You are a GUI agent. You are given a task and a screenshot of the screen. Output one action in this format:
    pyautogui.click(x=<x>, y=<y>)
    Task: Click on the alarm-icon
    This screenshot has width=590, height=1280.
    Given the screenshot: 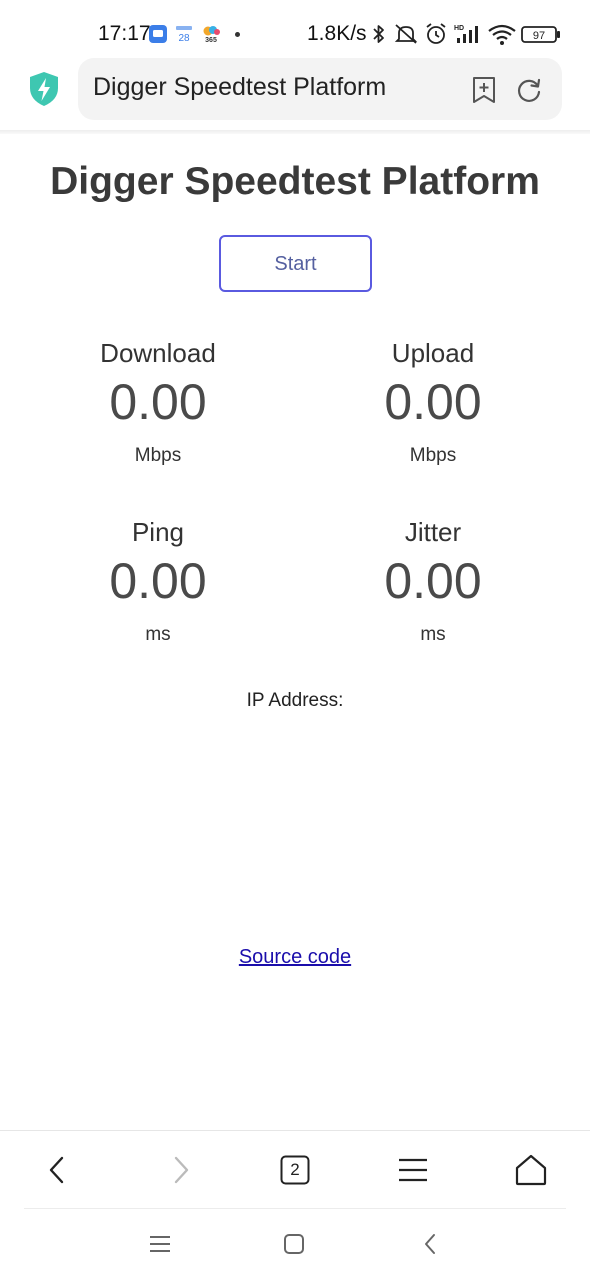 What is the action you would take?
    pyautogui.click(x=436, y=33)
    